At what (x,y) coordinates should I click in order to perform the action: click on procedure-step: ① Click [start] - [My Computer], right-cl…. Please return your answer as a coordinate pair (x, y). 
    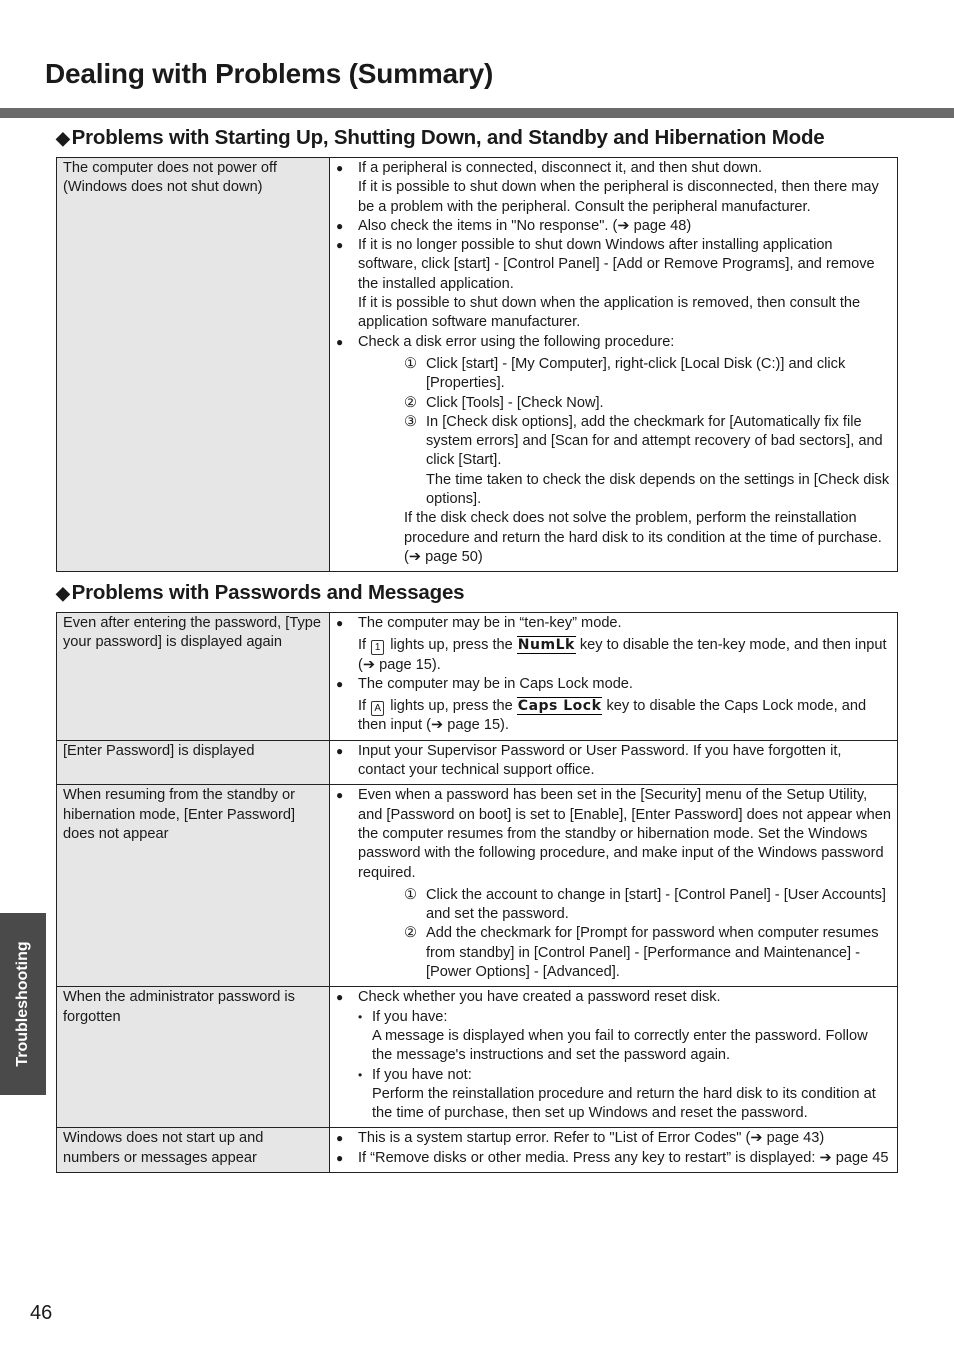
    Looking at the image, I should click on (647, 374).